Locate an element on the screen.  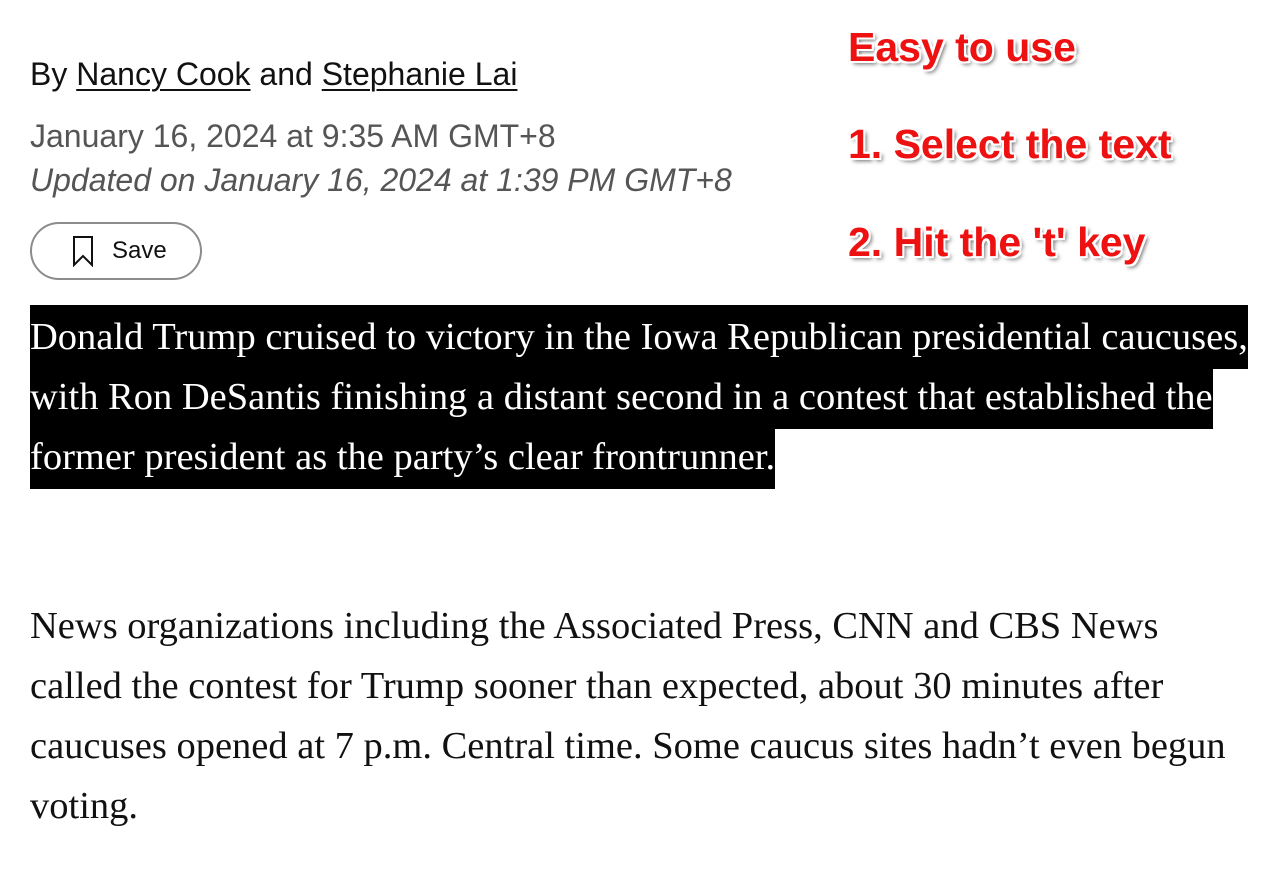
annotation-step-1: 1. Select the text is located at coordinates (1010, 144).